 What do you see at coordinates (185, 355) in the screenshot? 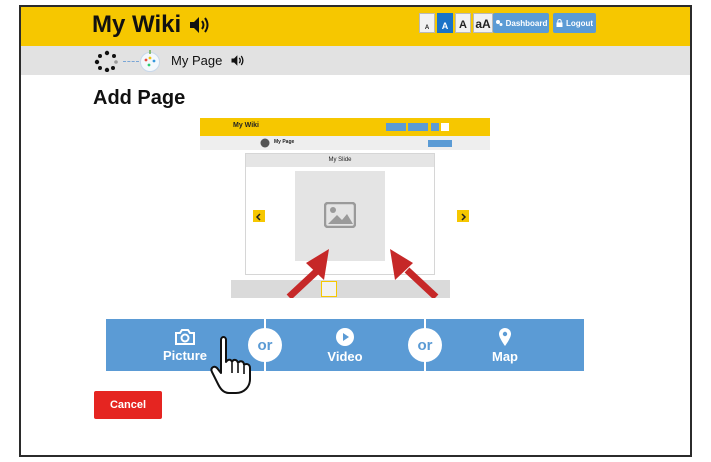
I see `picture-option-label: Picture` at bounding box center [185, 355].